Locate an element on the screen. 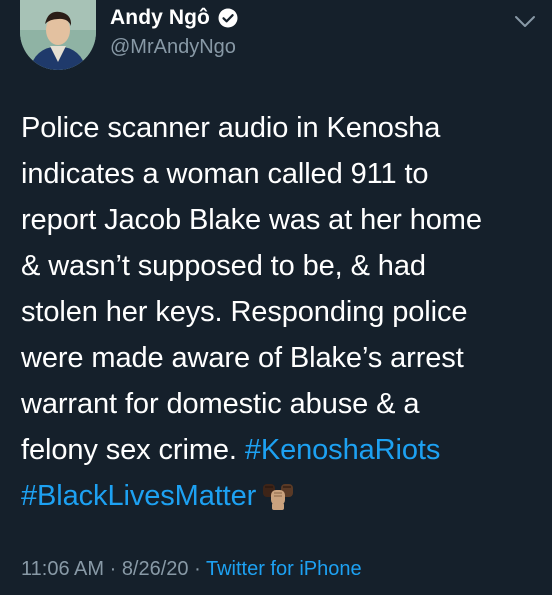 This screenshot has height=595, width=552. tweet-text-fragment: felony sex crime. is located at coordinates (133, 450).